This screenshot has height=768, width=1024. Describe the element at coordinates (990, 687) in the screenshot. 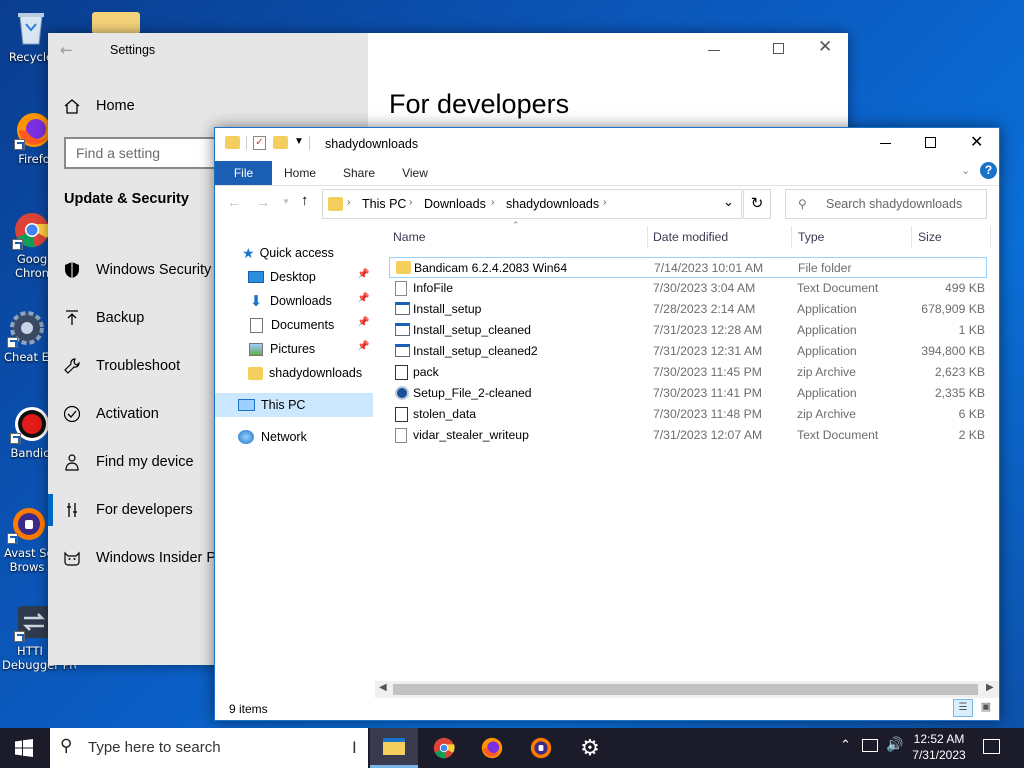

I see `scroll-right-icon: ▶` at that location.